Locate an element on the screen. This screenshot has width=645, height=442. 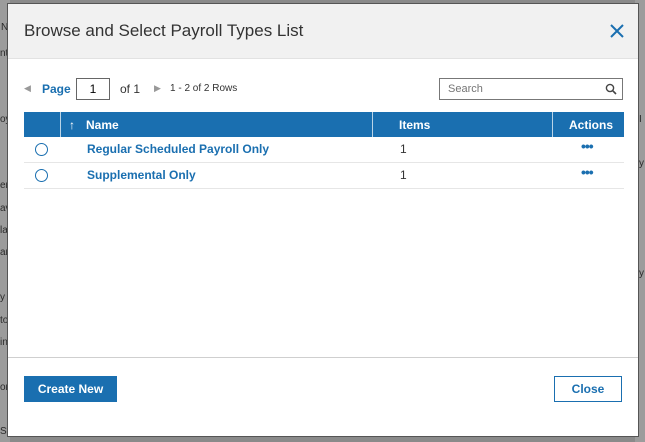
table-header: ↑ Name Items Actions is located at coordinates (324, 124).